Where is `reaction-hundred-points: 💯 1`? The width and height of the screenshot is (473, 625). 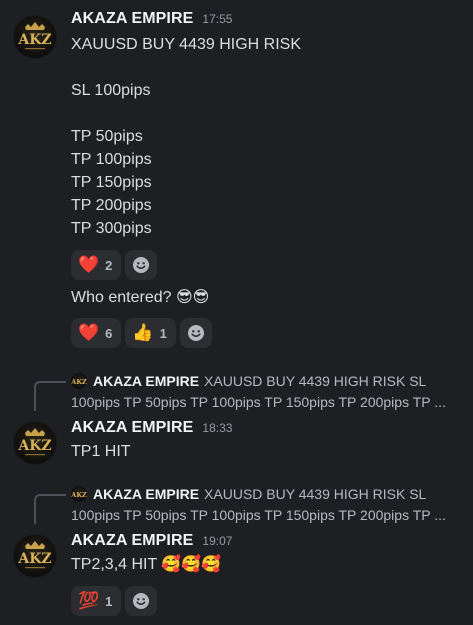 reaction-hundred-points: 💯 1 is located at coordinates (96, 601).